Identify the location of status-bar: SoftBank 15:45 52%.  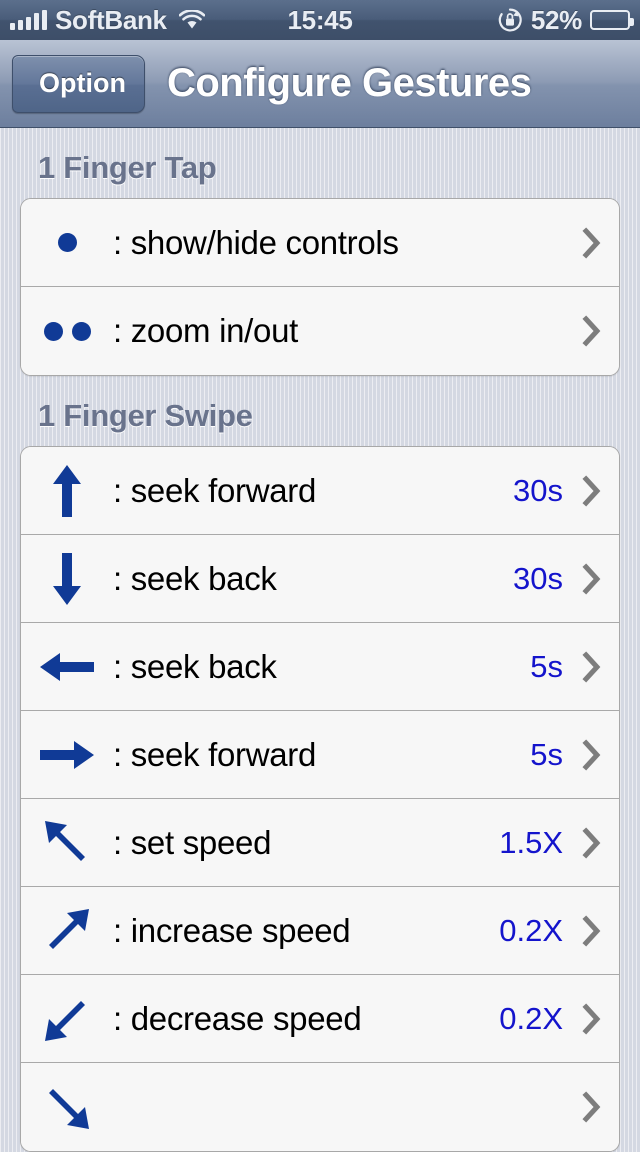
(320, 20).